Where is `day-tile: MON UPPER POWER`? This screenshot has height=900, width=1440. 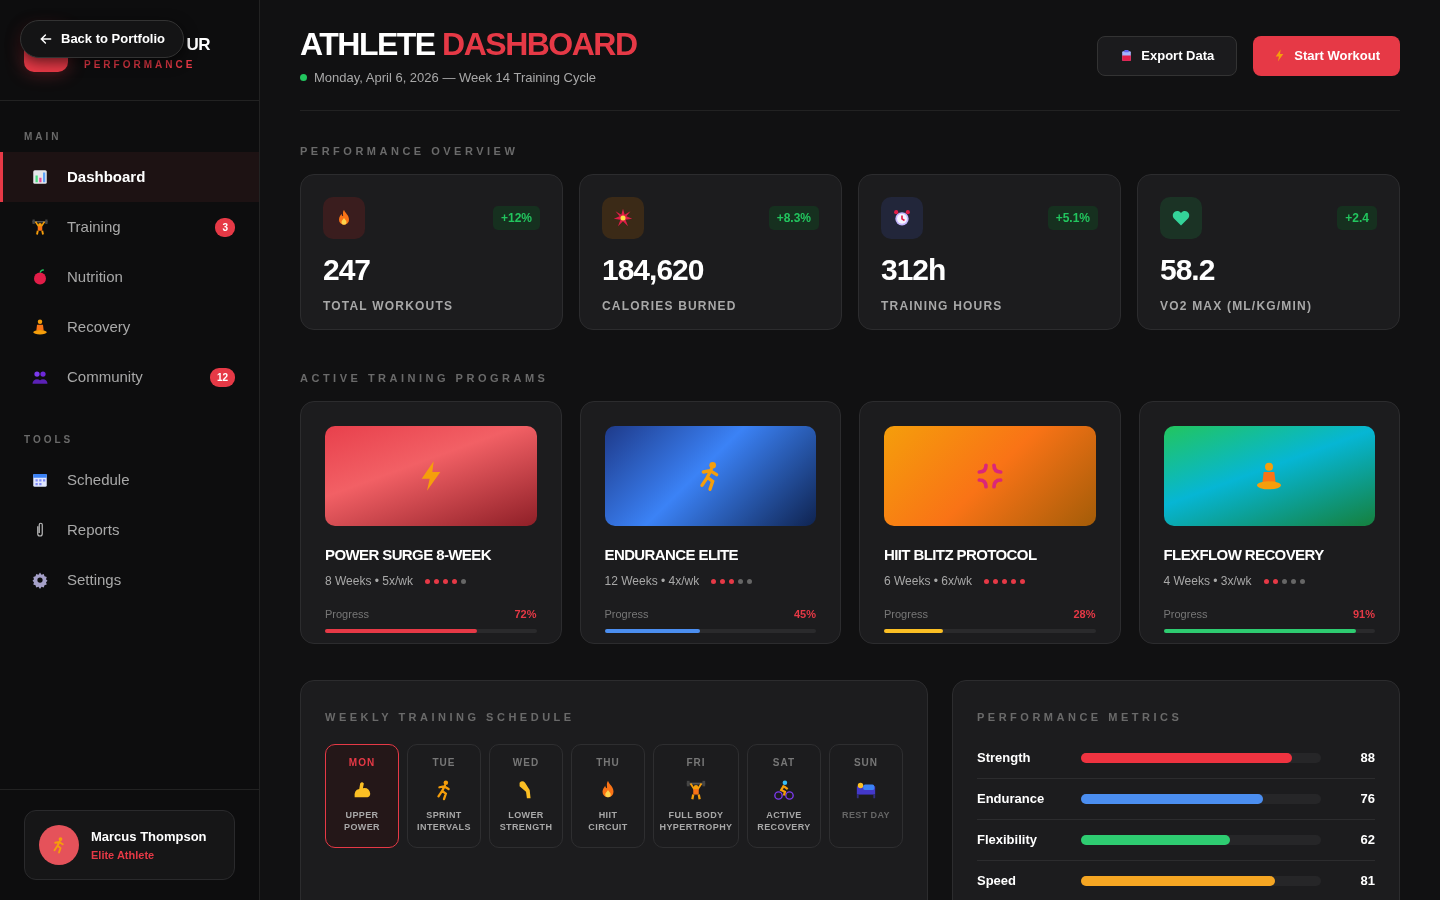
day-tile: MON UPPER POWER is located at coordinates (362, 796).